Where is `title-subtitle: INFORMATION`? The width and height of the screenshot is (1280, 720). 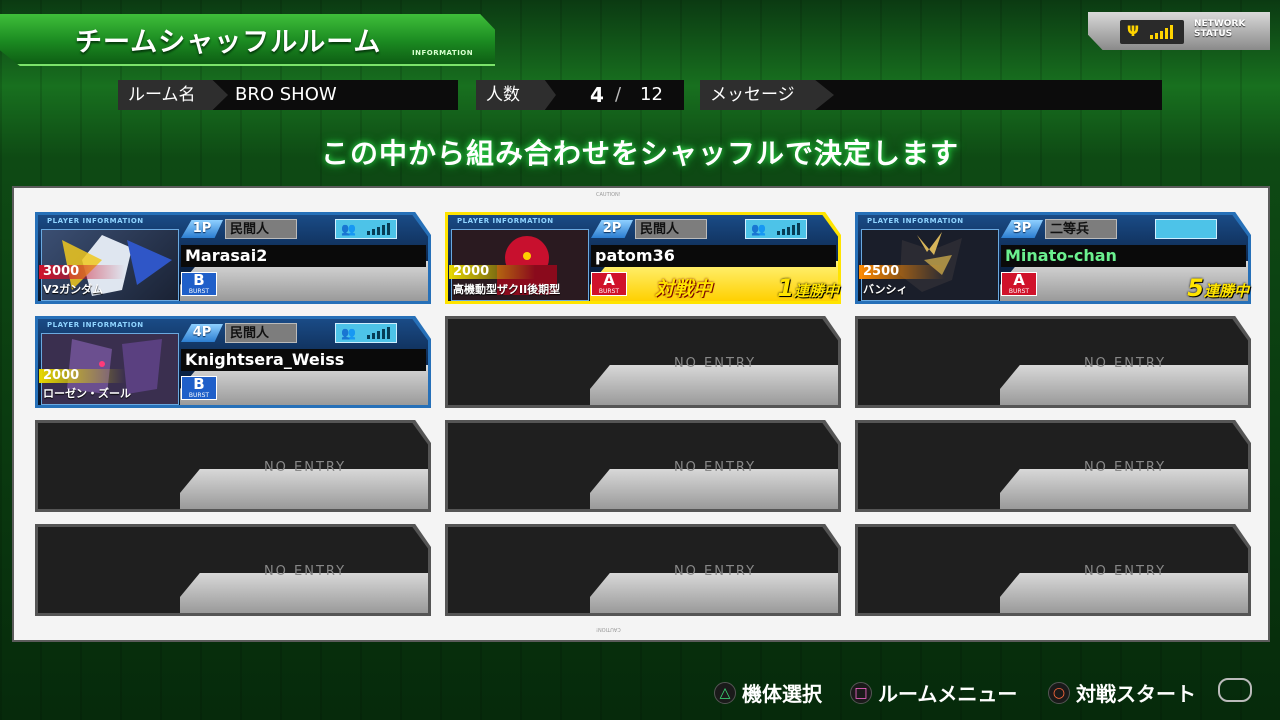
title-subtitle: INFORMATION is located at coordinates (443, 53).